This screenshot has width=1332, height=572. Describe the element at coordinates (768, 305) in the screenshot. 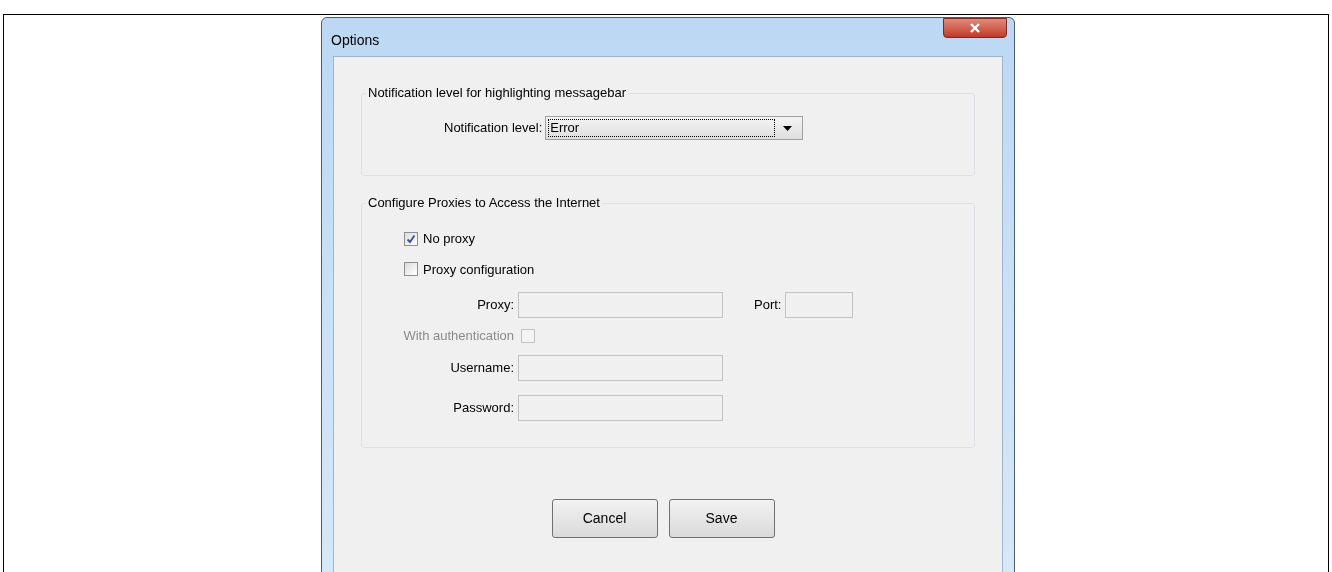

I see `field-label: Port:` at that location.